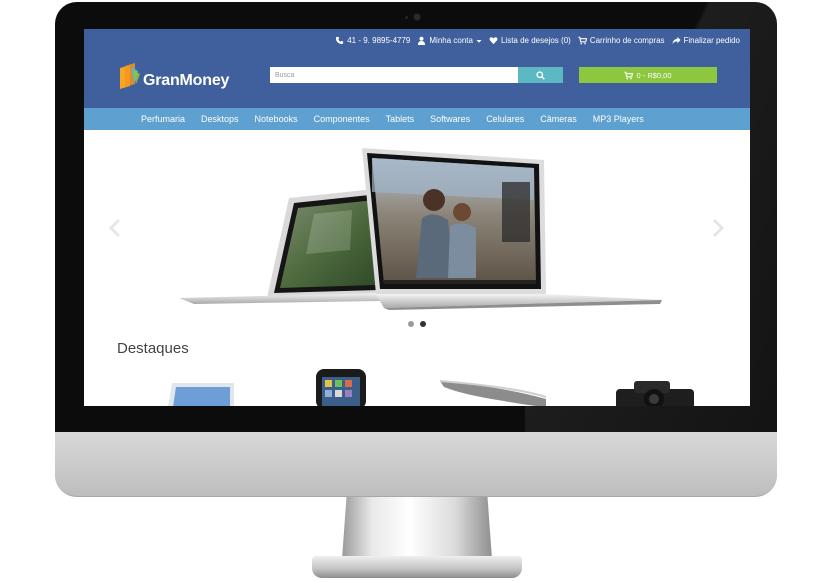 This screenshot has height=582, width=830. Describe the element at coordinates (493, 41) in the screenshot. I see `heart-icon` at that location.